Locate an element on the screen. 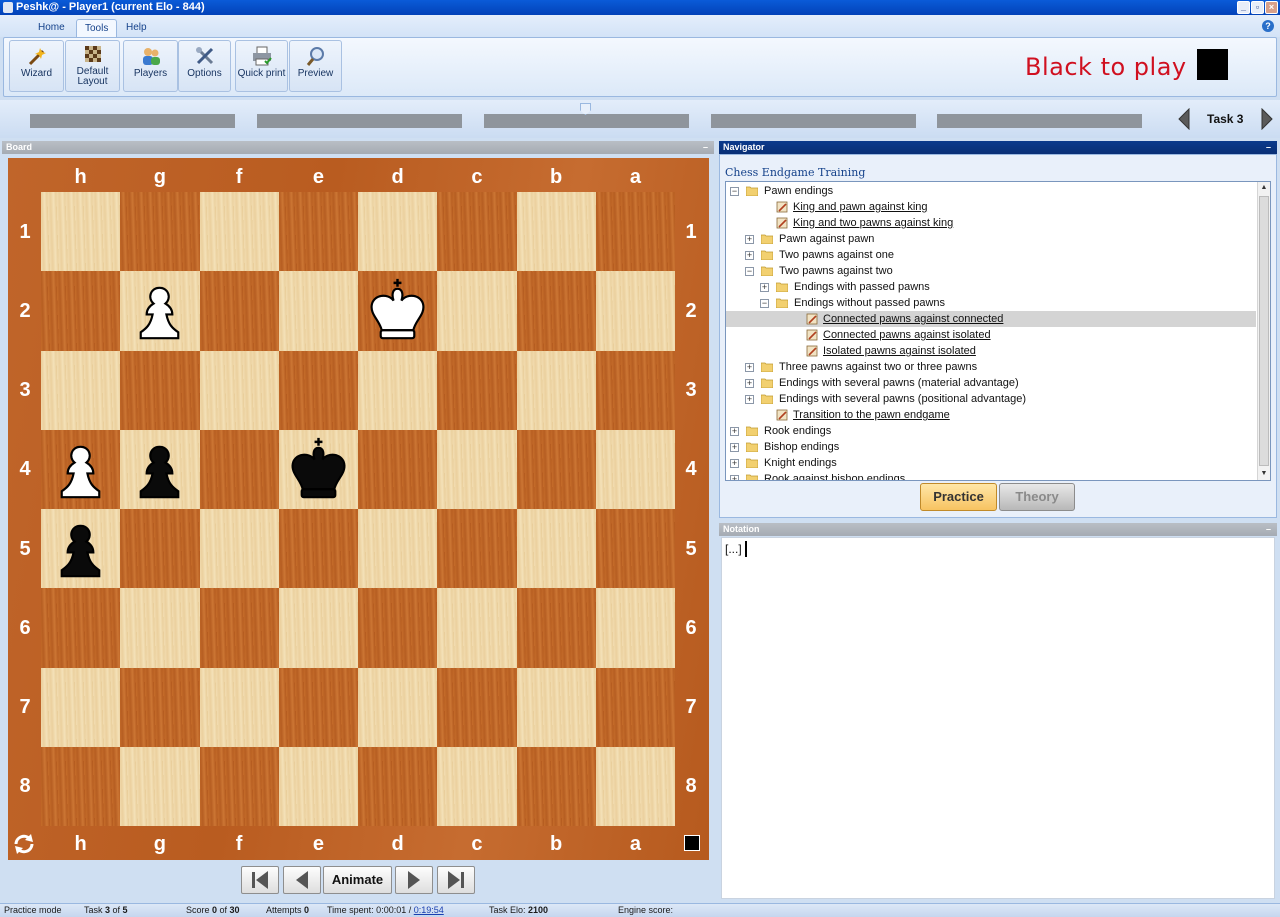 The image size is (1280, 917). tree-lesson-item: Connected pawns against isolated is located at coordinates (991, 335).